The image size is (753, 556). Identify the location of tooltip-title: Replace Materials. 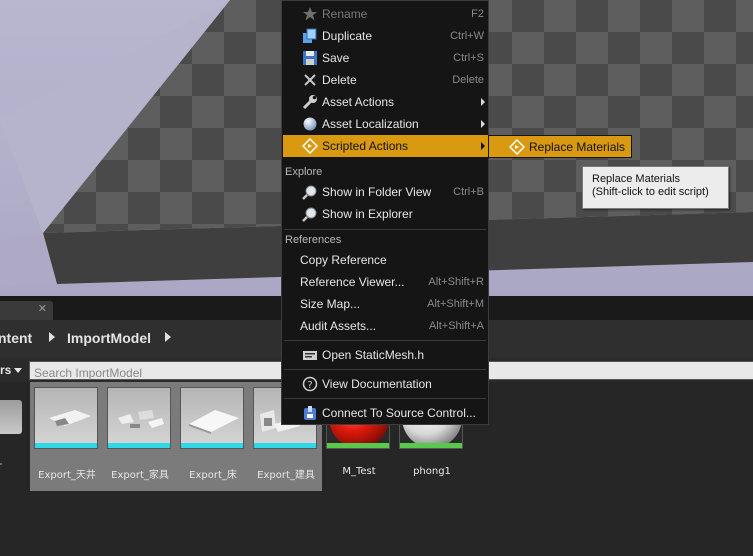
(636, 179).